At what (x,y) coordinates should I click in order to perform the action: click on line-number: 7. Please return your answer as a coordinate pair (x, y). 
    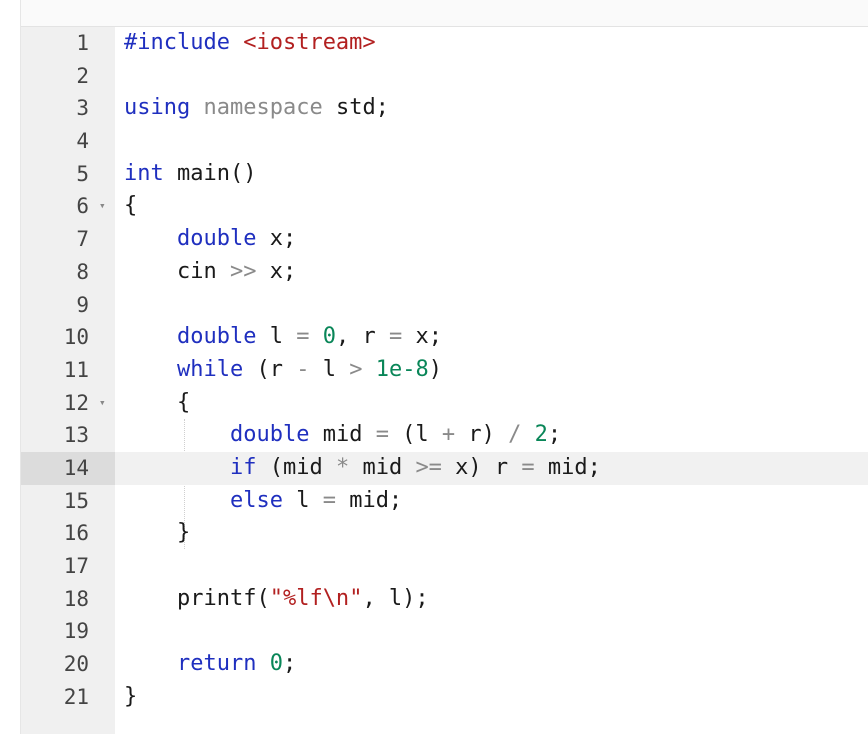
    Looking at the image, I should click on (82, 239).